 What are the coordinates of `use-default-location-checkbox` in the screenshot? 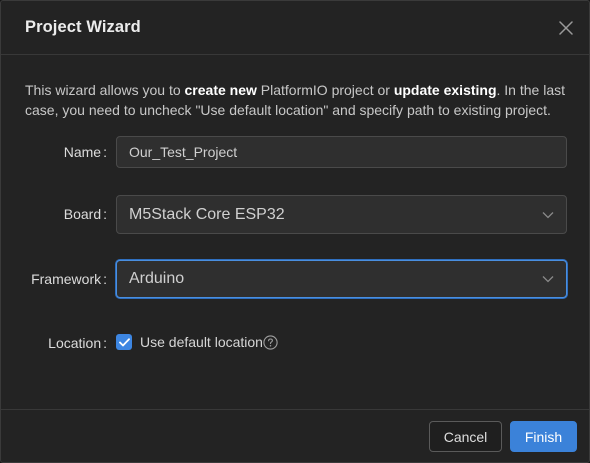 It's located at (124, 342).